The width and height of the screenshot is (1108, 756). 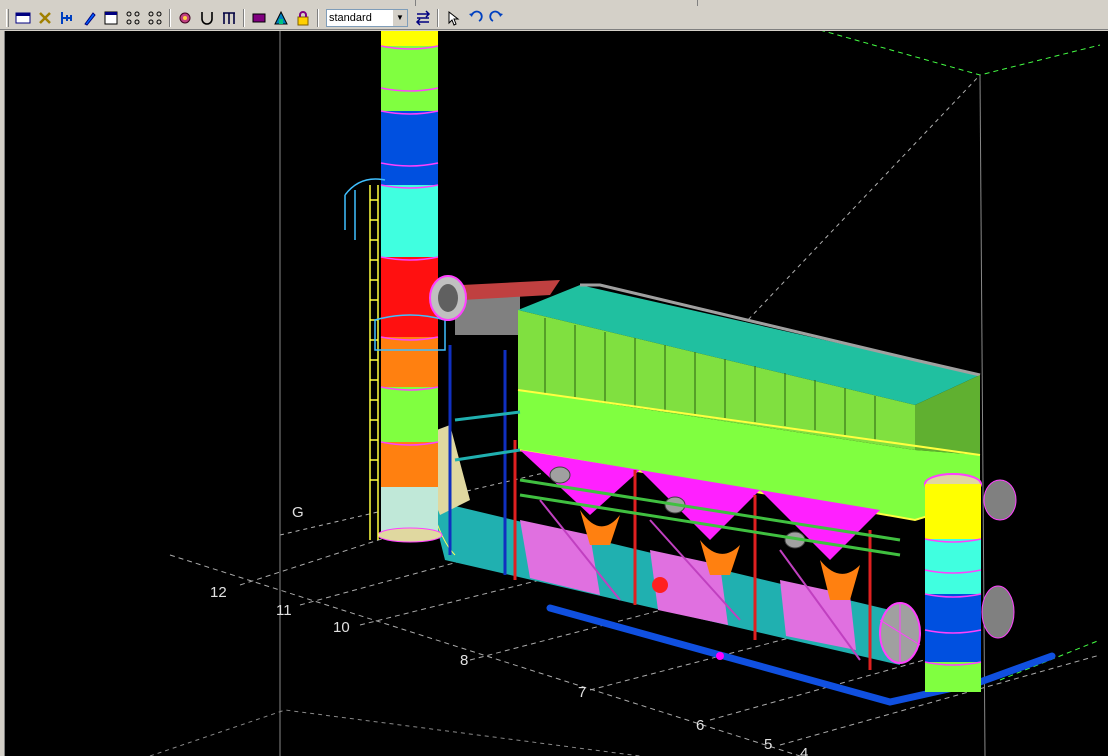 I want to click on main-toolbar: ▼, so click(x=554, y=18).